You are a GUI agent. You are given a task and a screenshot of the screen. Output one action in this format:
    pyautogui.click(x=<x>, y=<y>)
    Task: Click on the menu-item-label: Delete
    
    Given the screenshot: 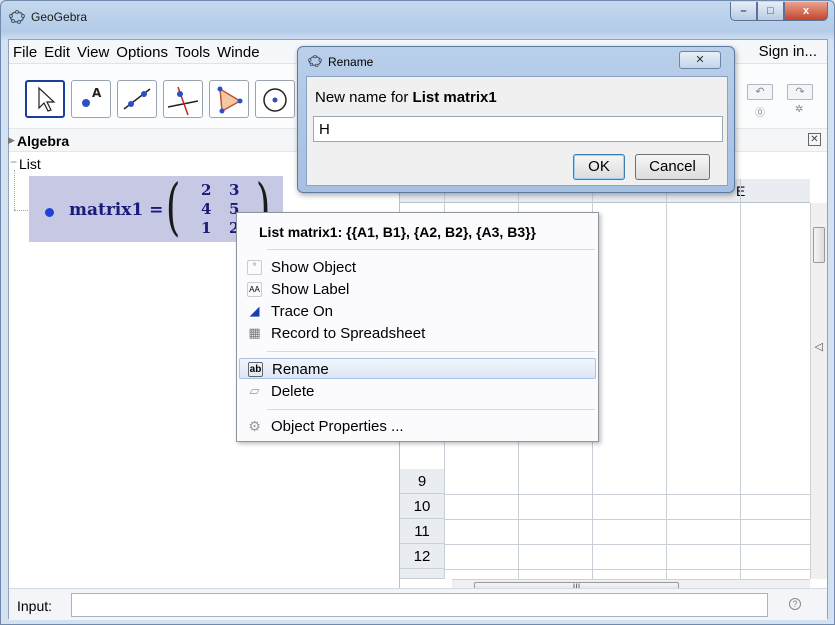 What is the action you would take?
    pyautogui.click(x=293, y=391)
    